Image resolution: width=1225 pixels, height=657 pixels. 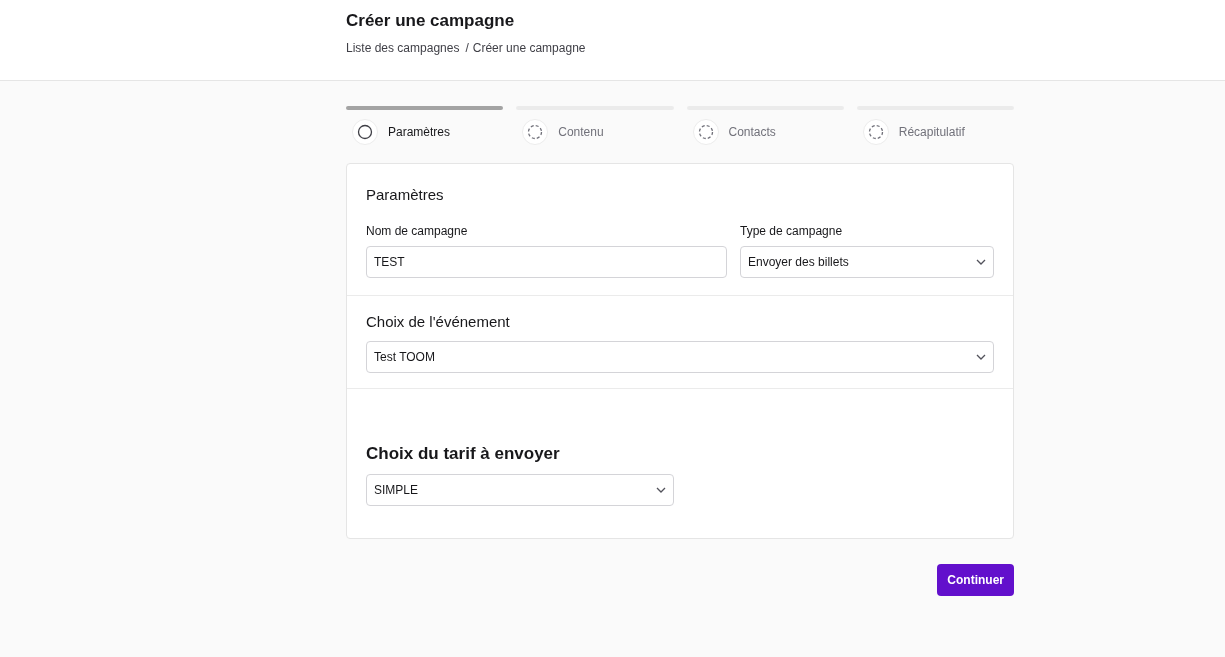 I want to click on section-title: Choix du tarif à envoyer, so click(x=463, y=454).